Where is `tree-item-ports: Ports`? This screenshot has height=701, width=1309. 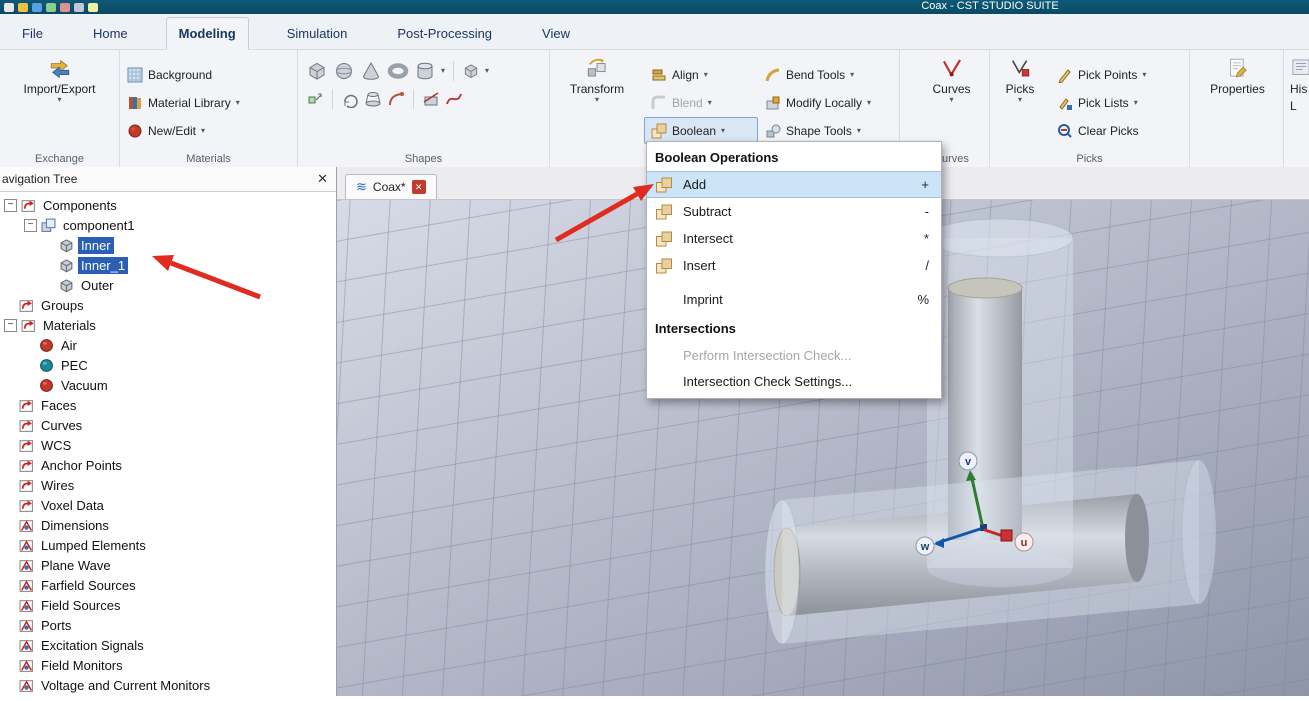
tree-item-ports: Ports is located at coordinates (168, 625).